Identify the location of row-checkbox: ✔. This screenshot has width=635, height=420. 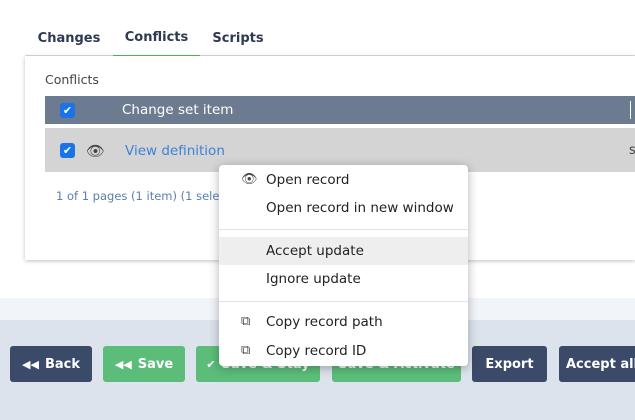
(67, 150).